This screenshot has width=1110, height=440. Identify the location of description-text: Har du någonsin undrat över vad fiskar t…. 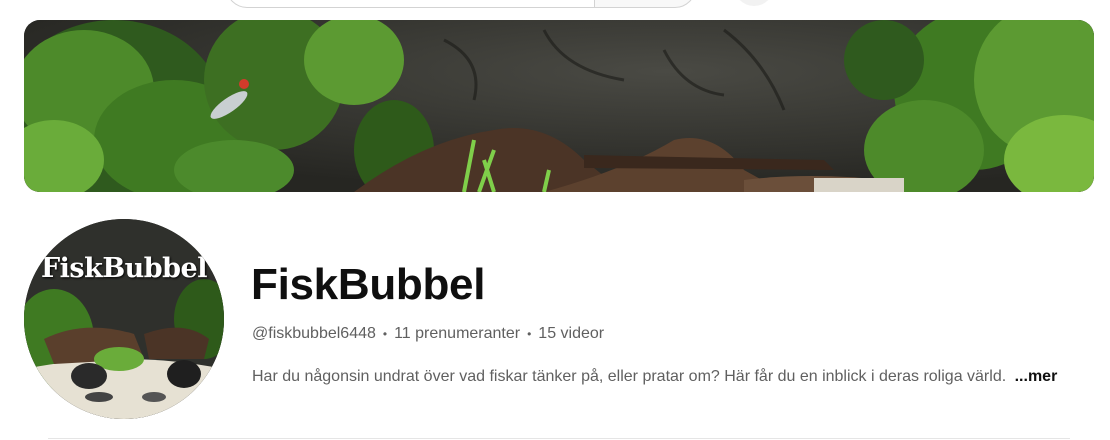
(629, 376).